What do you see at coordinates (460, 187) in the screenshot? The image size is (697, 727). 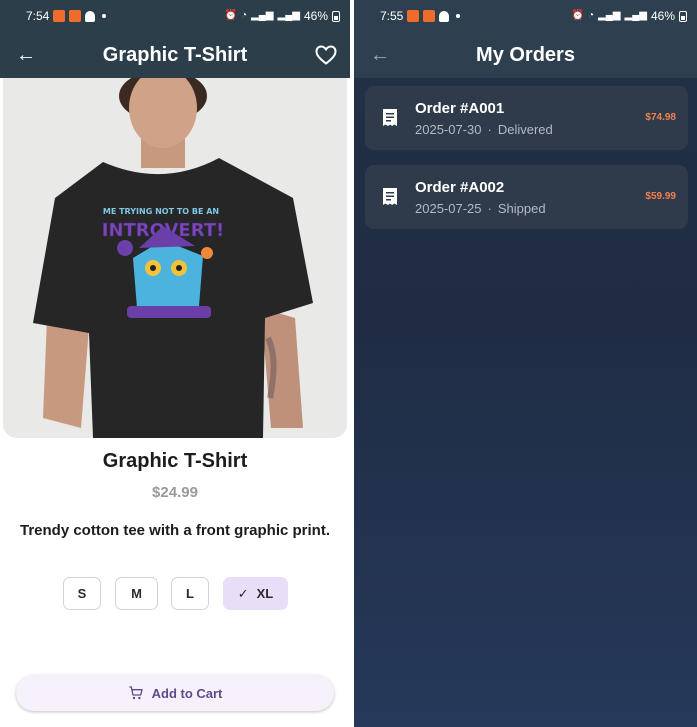 I see `order-id: Order #A002` at bounding box center [460, 187].